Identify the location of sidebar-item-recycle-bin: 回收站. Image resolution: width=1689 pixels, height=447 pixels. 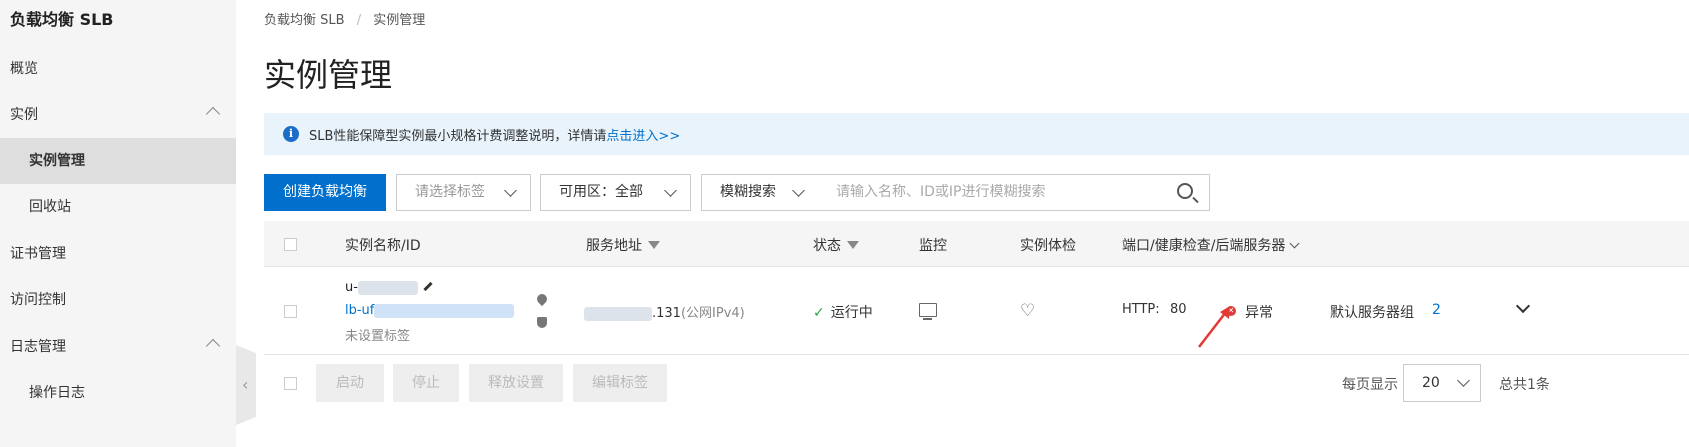
(118, 207).